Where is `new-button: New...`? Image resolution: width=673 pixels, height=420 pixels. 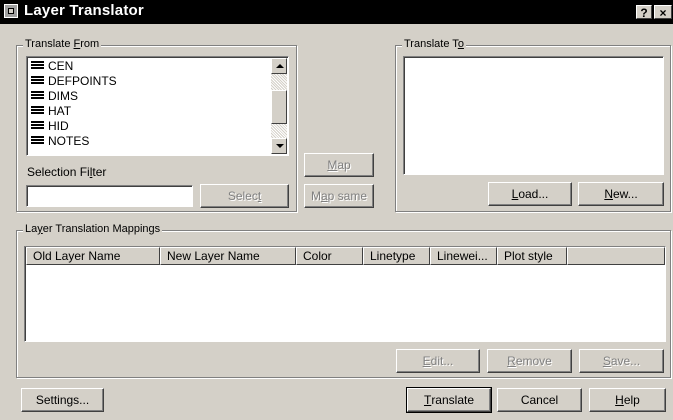 new-button: New... is located at coordinates (621, 194).